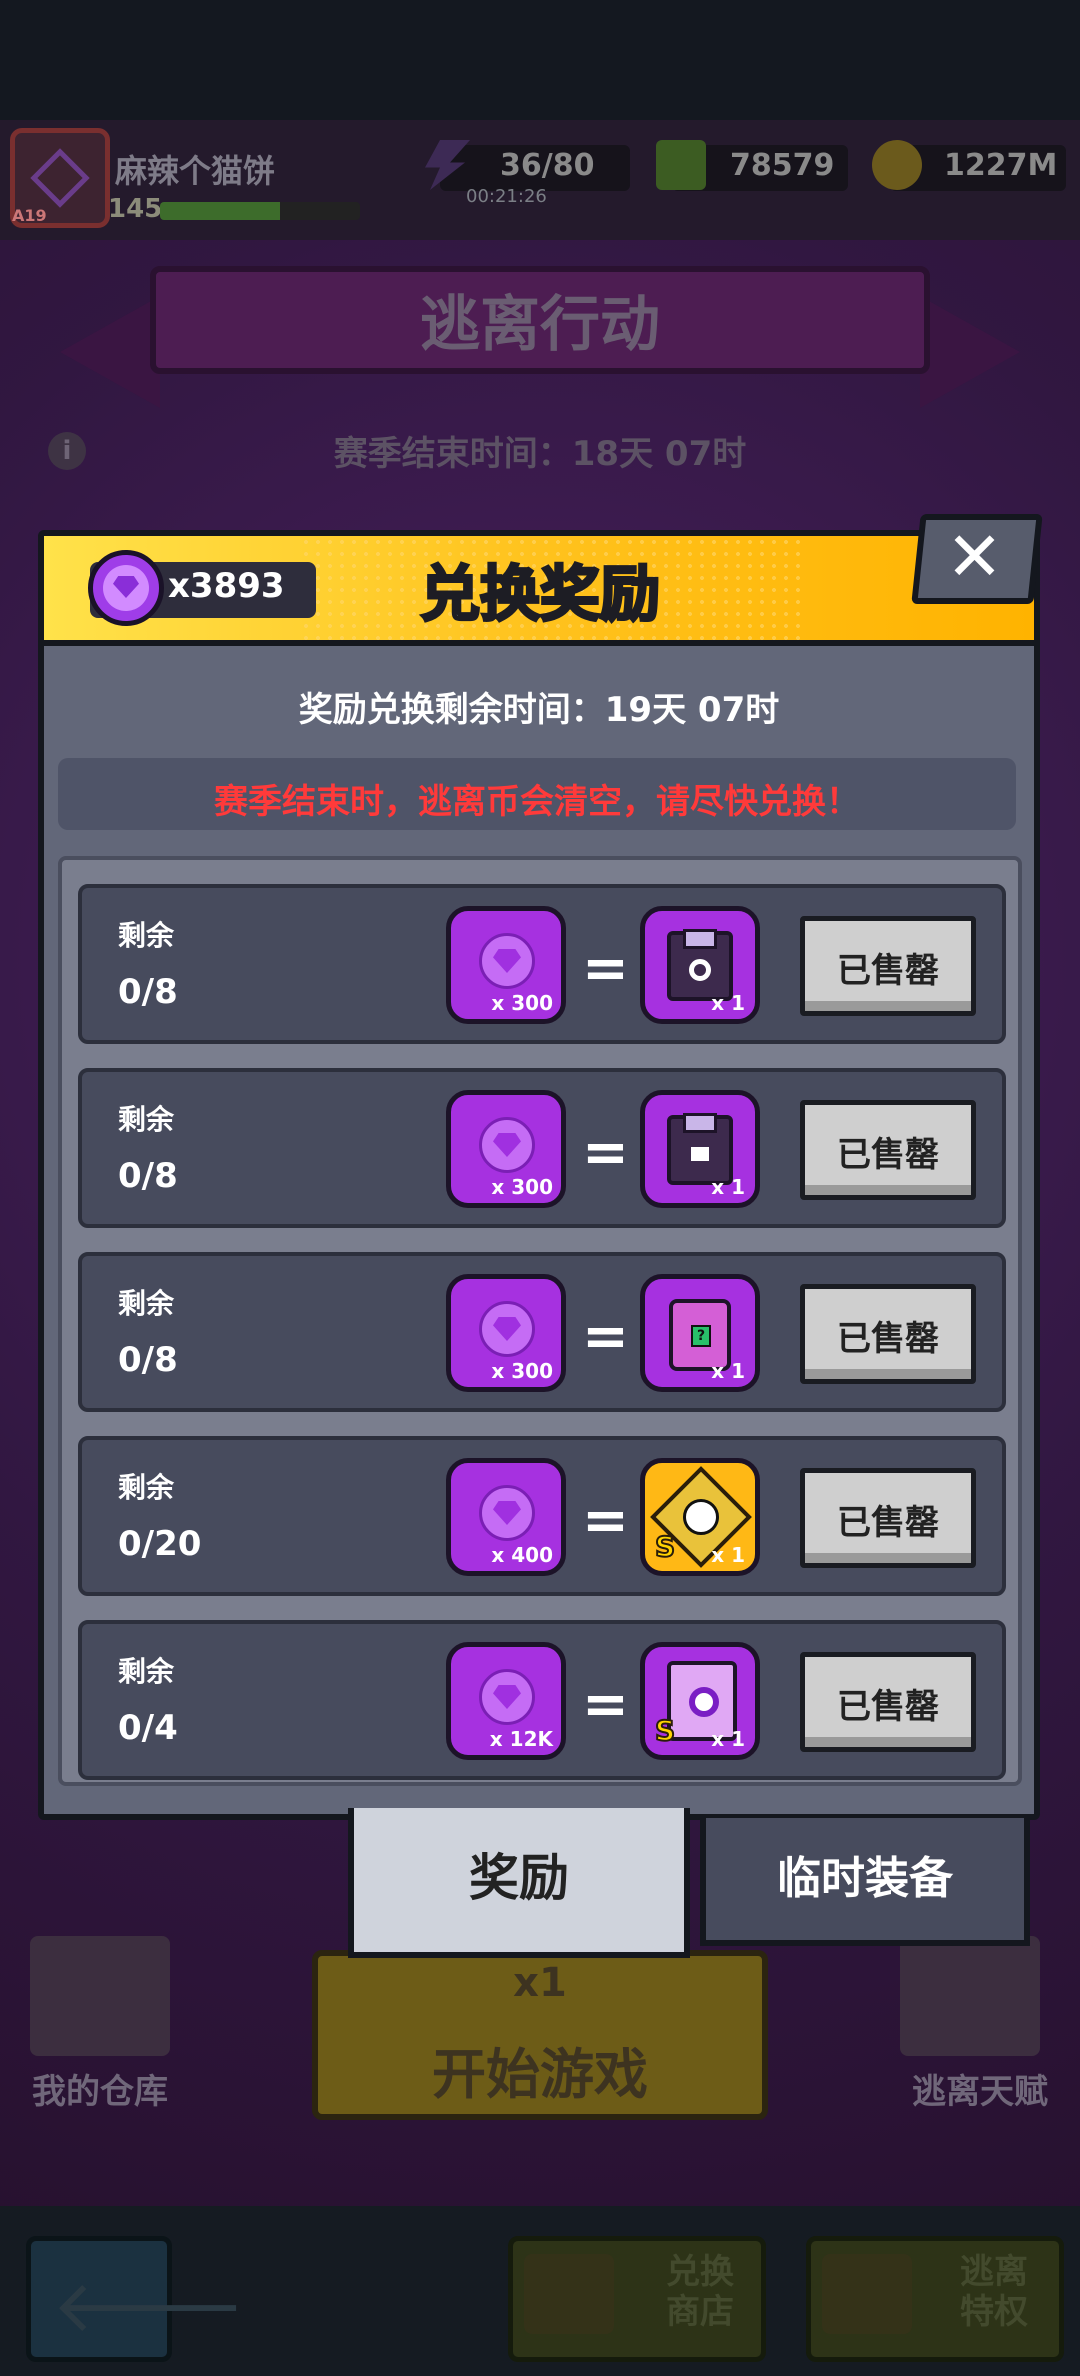 The width and height of the screenshot is (1080, 2376). Describe the element at coordinates (569, 2294) in the screenshot. I see `shop-icon` at that location.